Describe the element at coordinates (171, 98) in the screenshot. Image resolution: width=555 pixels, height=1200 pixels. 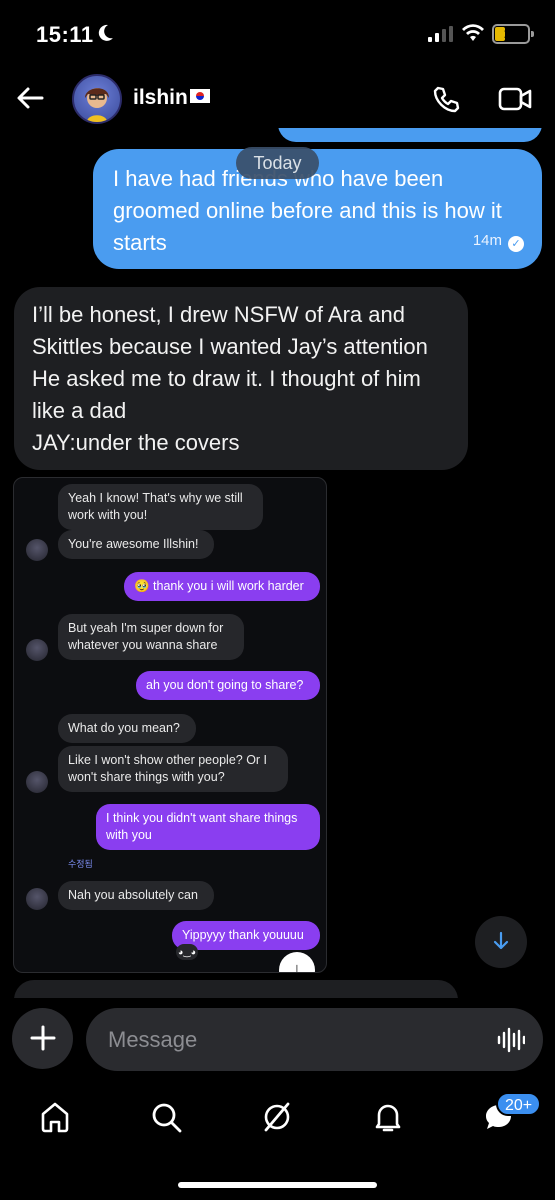
I see `contact-name: ilshin` at that location.